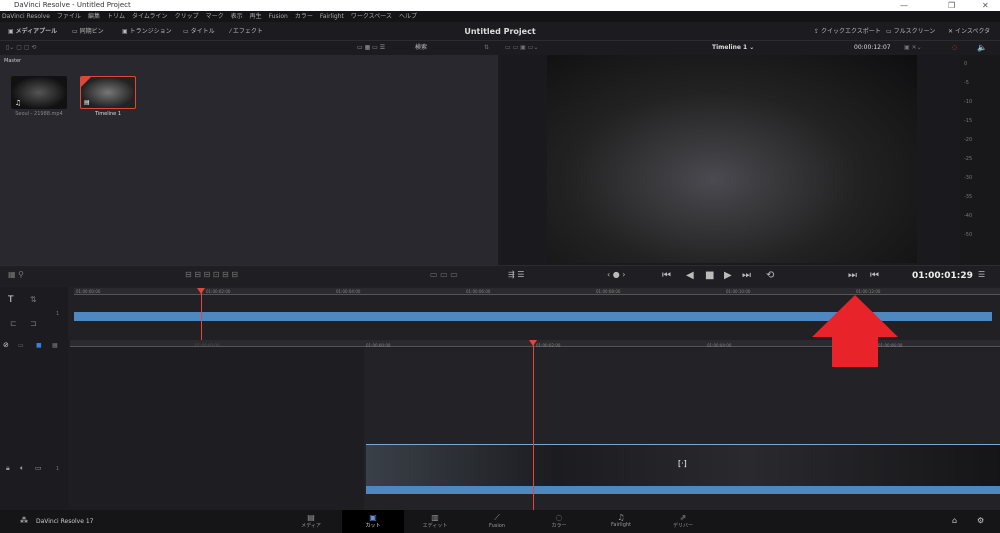 The height and width of the screenshot is (533, 1000). I want to click on menu-item: トリム, so click(116, 16).